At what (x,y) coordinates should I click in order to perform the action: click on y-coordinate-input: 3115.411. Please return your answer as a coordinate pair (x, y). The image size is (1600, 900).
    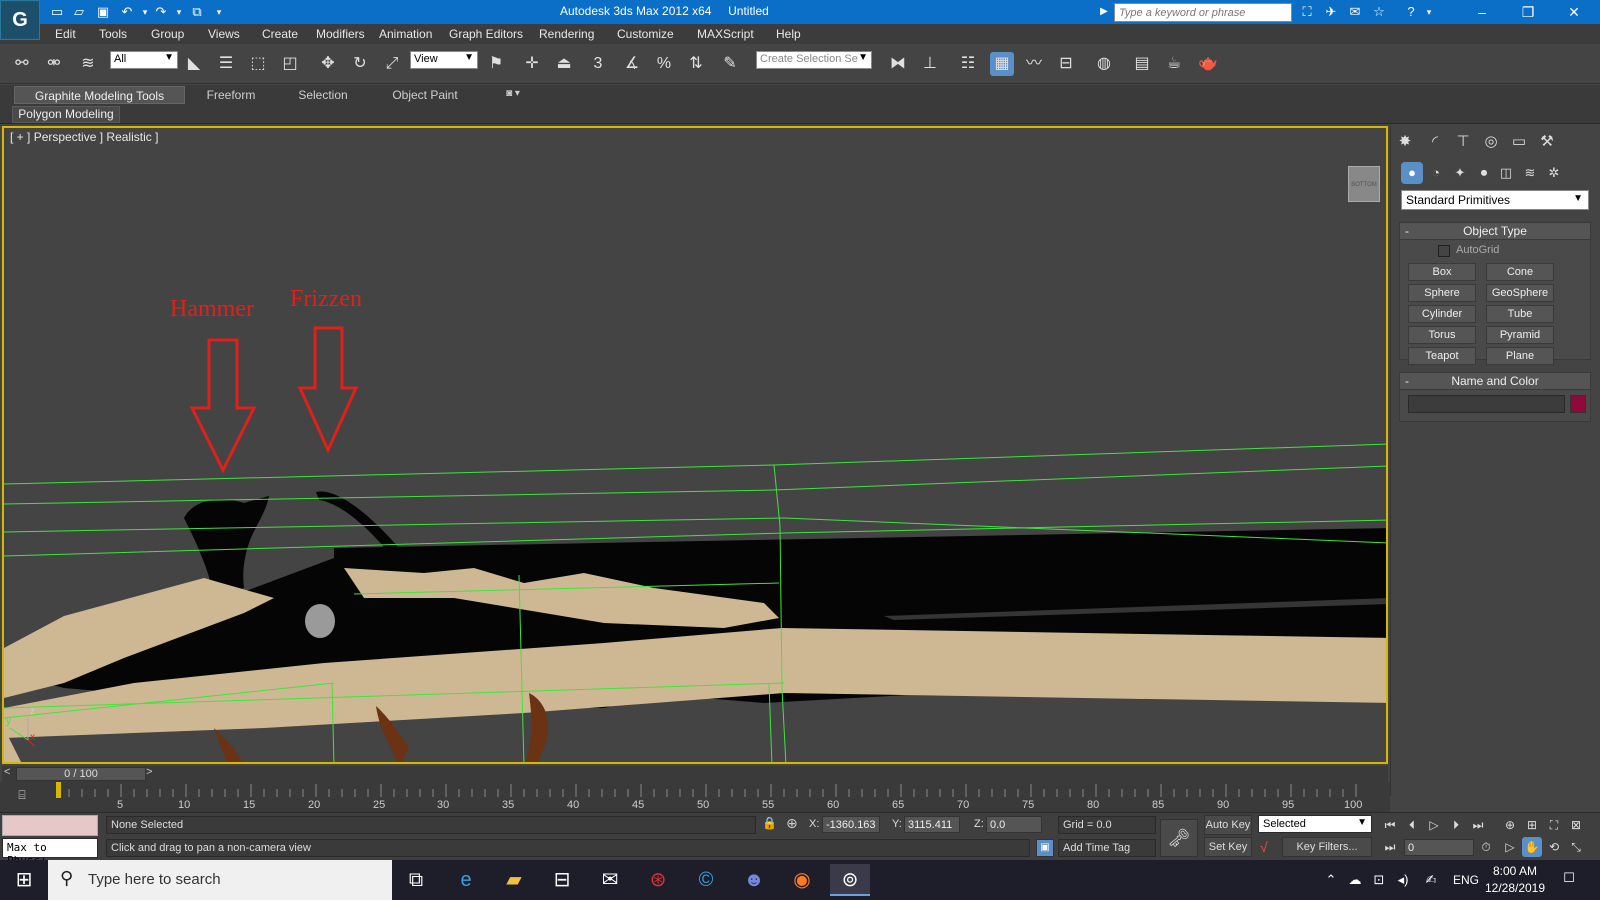
    Looking at the image, I should click on (932, 824).